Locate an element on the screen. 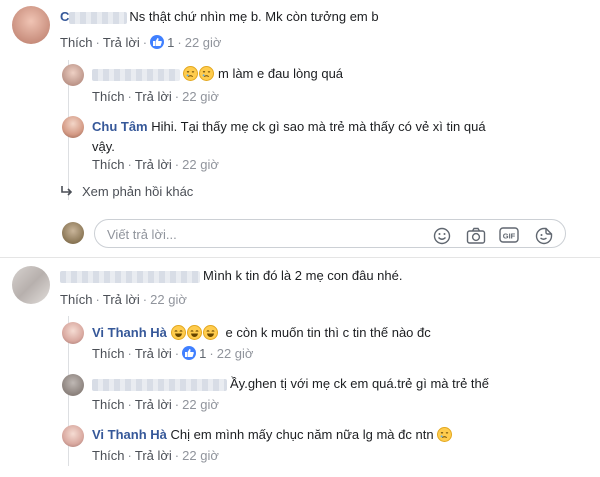 Image resolution: width=600 pixels, height=477 pixels. reply-body: m làm e đau lòng quá is located at coordinates (217, 73).